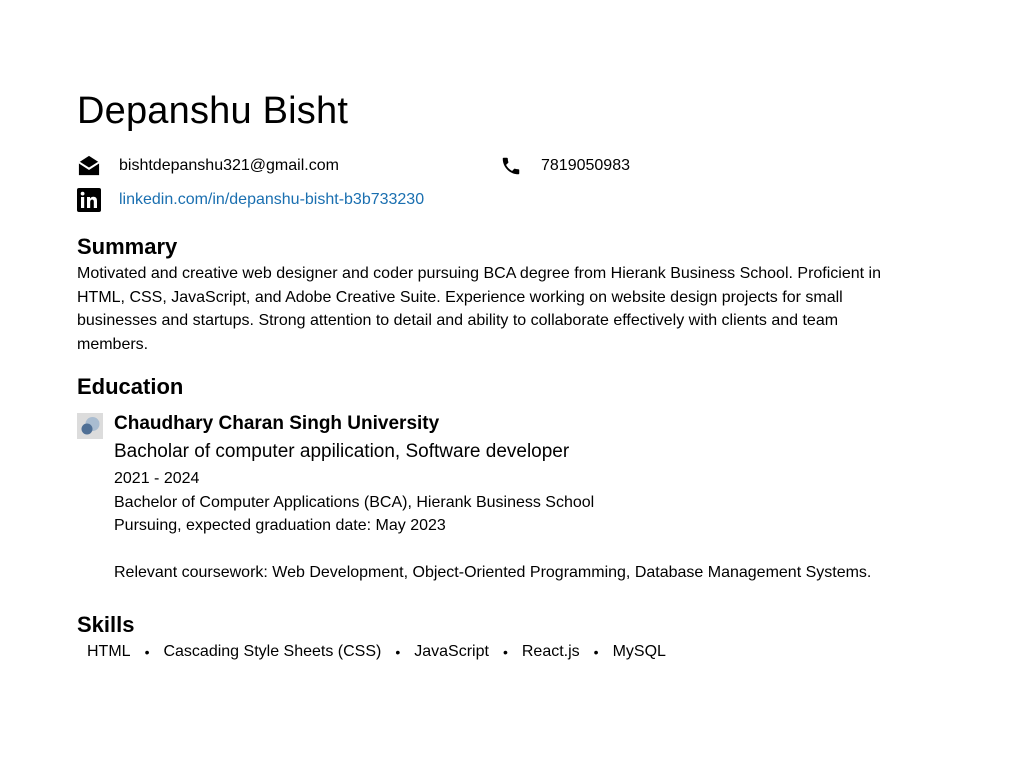 The height and width of the screenshot is (784, 1015). What do you see at coordinates (272, 651) in the screenshot?
I see `skill-item: Cascading Style Sheets (CSS)` at bounding box center [272, 651].